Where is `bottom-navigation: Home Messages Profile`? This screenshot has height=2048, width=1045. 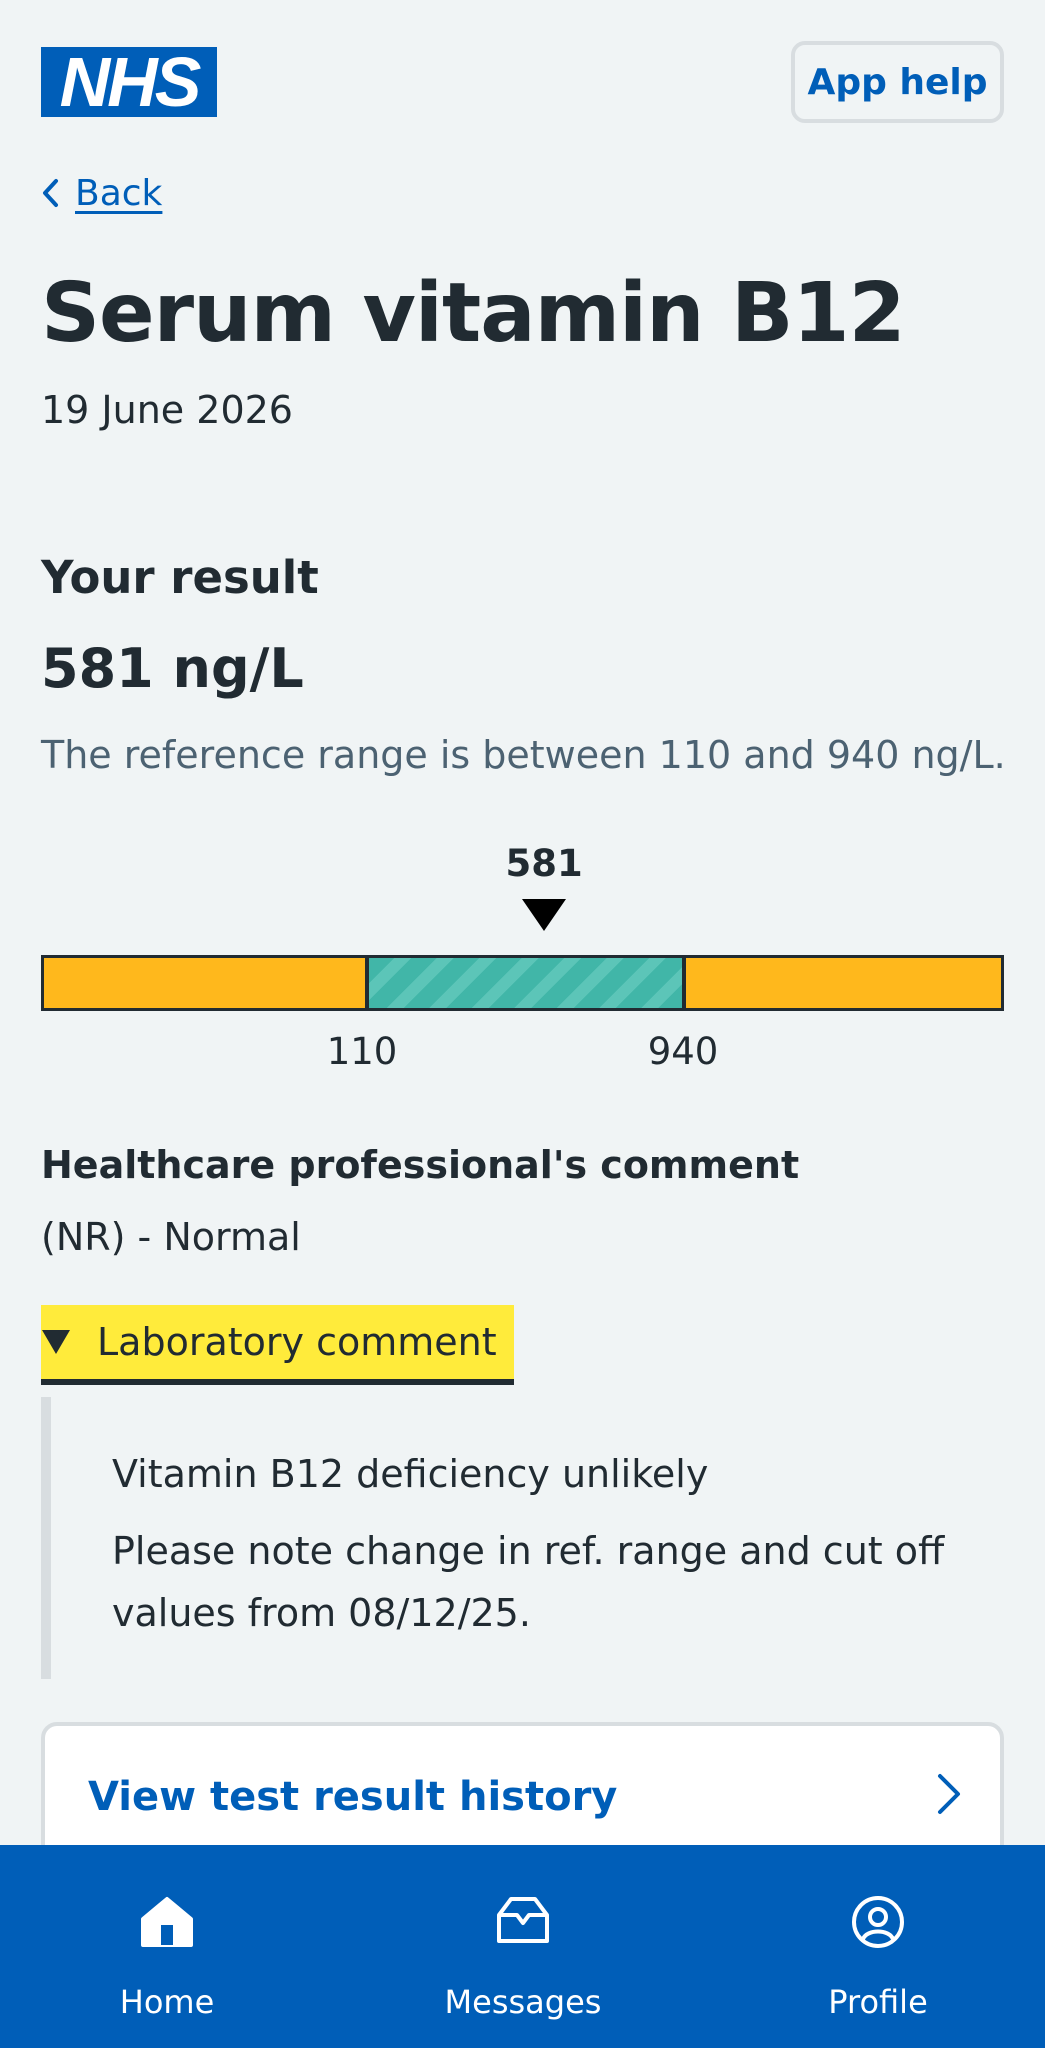 bottom-navigation: Home Messages Profile is located at coordinates (522, 1946).